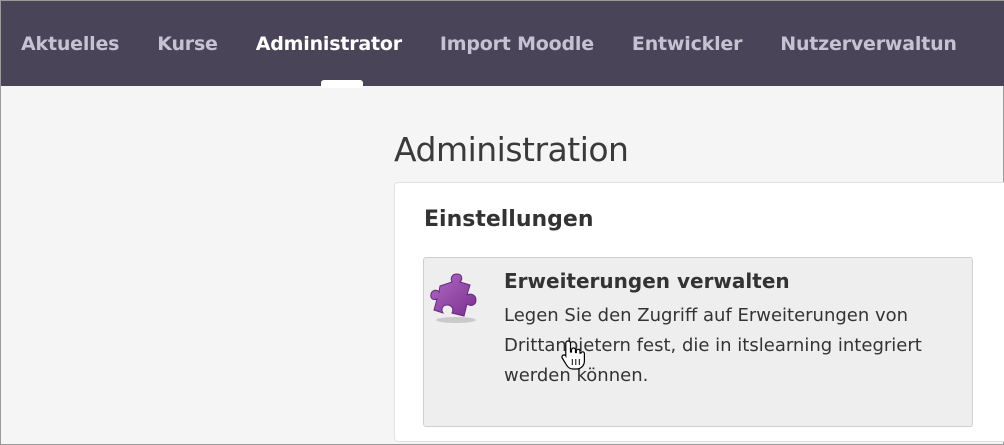 Image resolution: width=1004 pixels, height=445 pixels. I want to click on nav-item-administrator: Administrator, so click(329, 44).